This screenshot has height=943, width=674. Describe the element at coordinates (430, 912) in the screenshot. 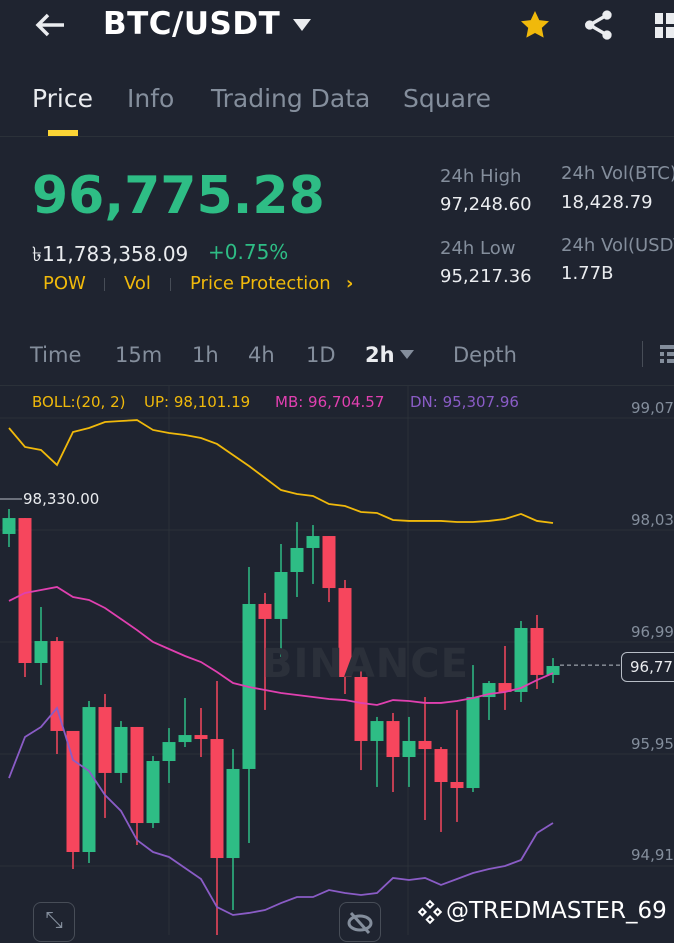

I see `binance-logo-icon` at that location.